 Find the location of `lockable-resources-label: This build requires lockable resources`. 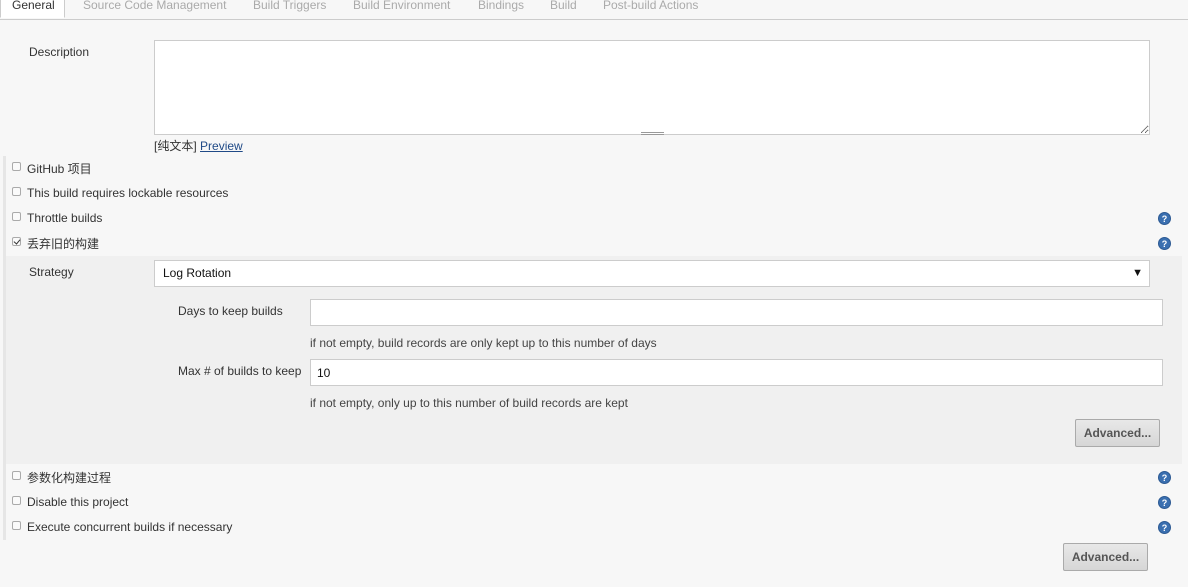

lockable-resources-label: This build requires lockable resources is located at coordinates (128, 193).